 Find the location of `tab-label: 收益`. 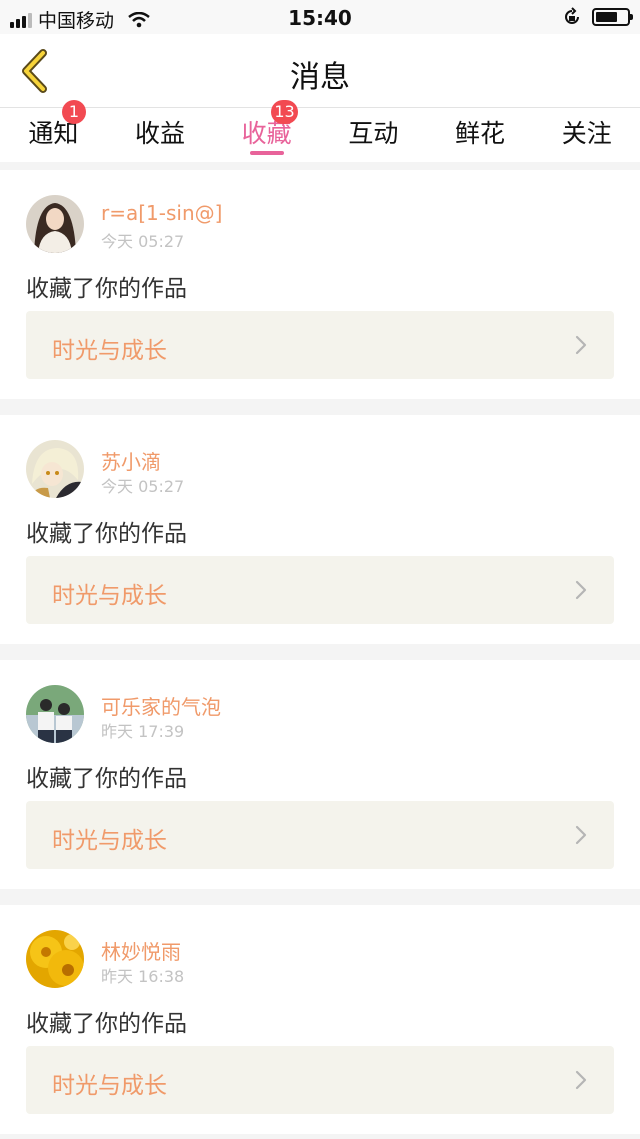

tab-label: 收益 is located at coordinates (160, 133).